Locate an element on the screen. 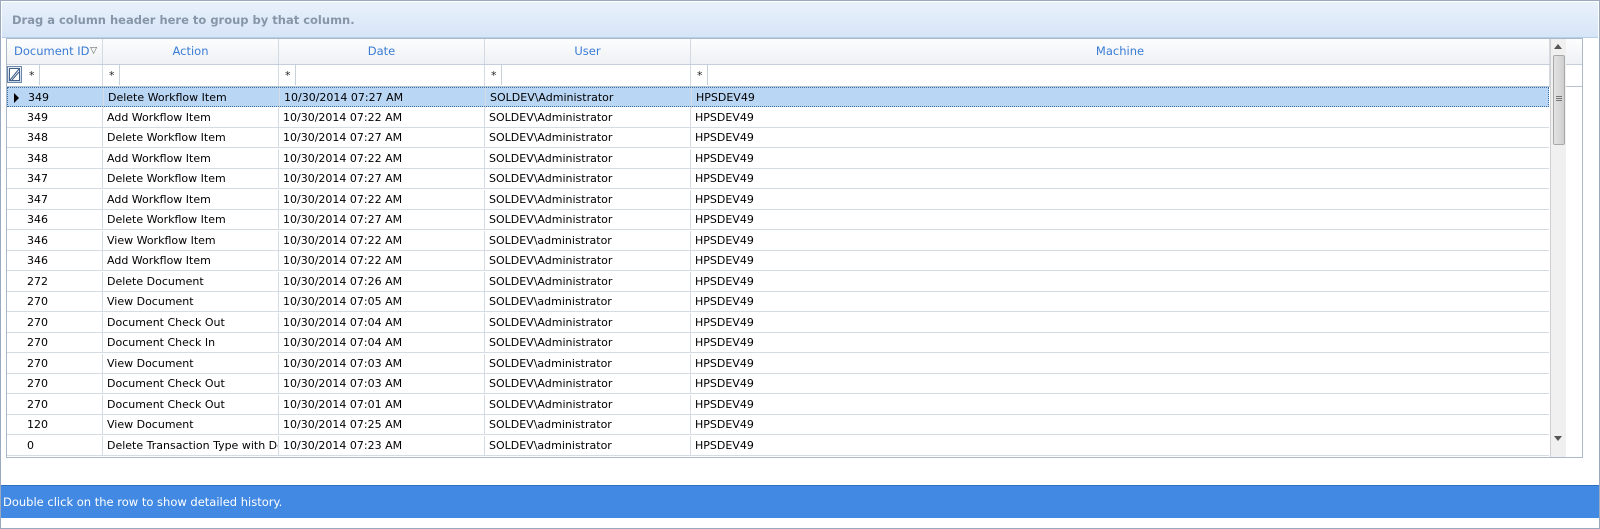 The width and height of the screenshot is (1600, 529). cell-action: Delete Workflow Item is located at coordinates (192, 98).